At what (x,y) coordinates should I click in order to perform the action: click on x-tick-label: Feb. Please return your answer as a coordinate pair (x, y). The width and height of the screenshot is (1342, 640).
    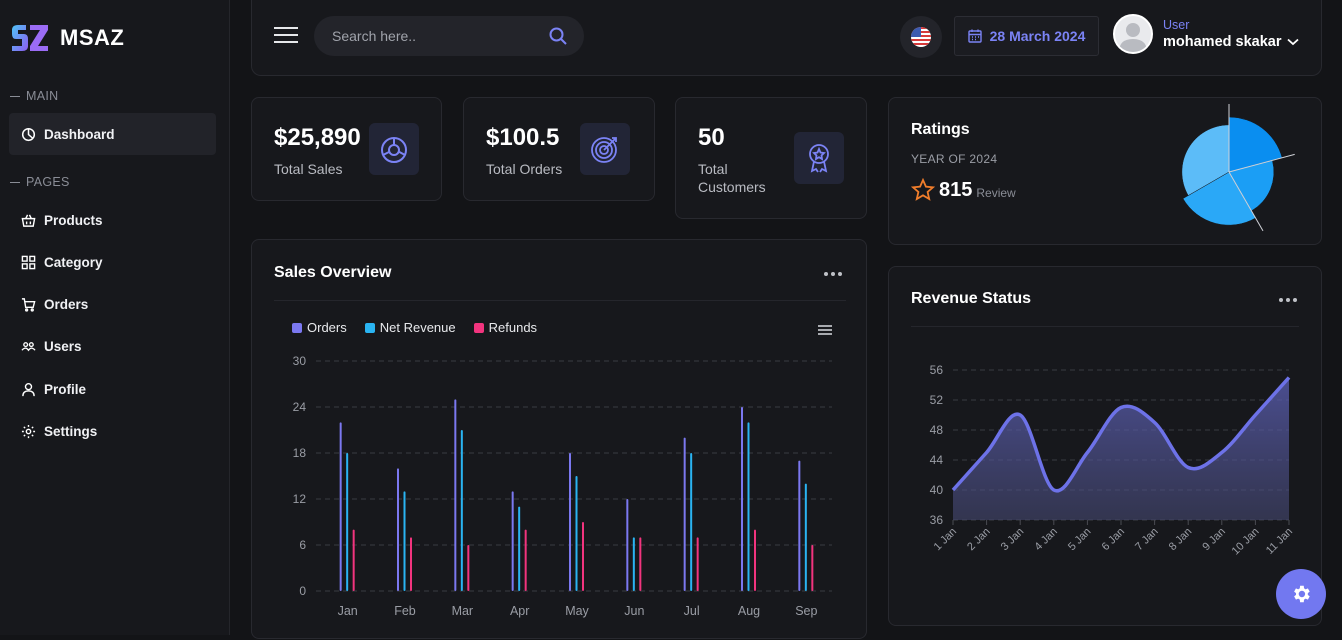
    Looking at the image, I should click on (405, 611).